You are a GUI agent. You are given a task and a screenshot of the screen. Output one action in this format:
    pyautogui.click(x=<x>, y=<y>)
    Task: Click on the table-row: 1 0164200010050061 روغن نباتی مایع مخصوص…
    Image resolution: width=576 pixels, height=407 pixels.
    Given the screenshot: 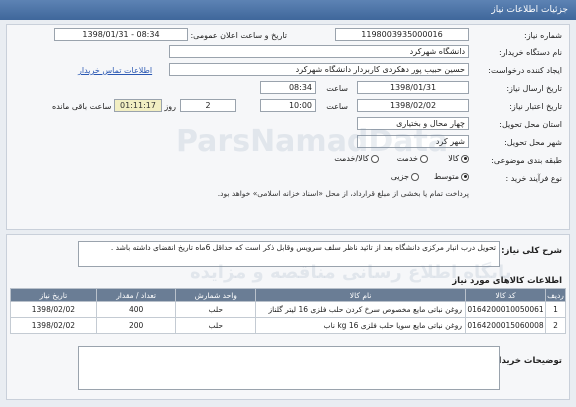 What is the action you would take?
    pyautogui.click(x=288, y=309)
    